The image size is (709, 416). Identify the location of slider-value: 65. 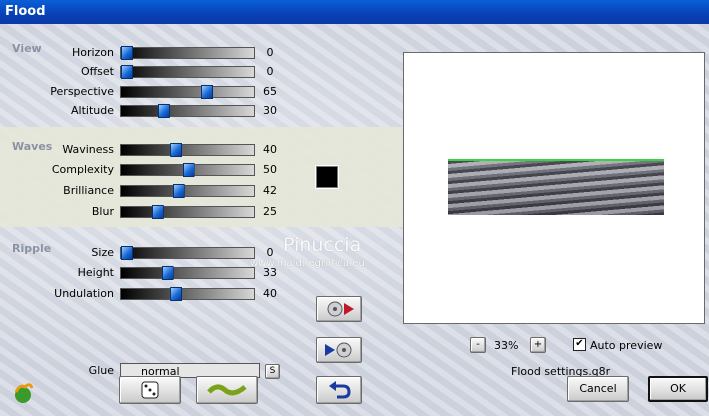
(270, 92).